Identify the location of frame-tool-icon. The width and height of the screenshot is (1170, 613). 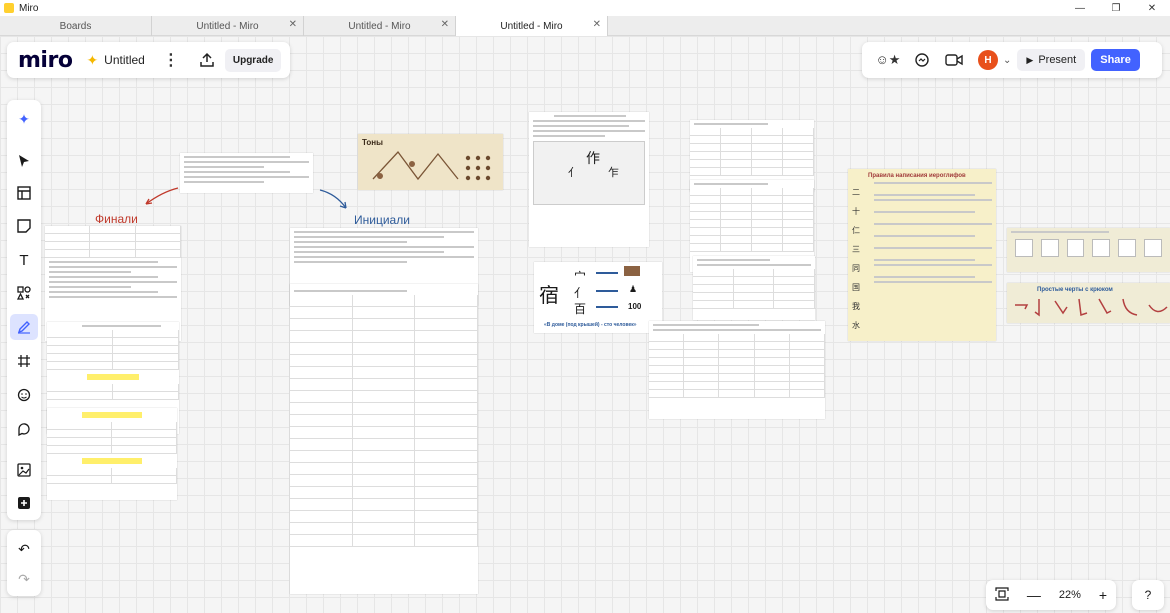
(24, 361).